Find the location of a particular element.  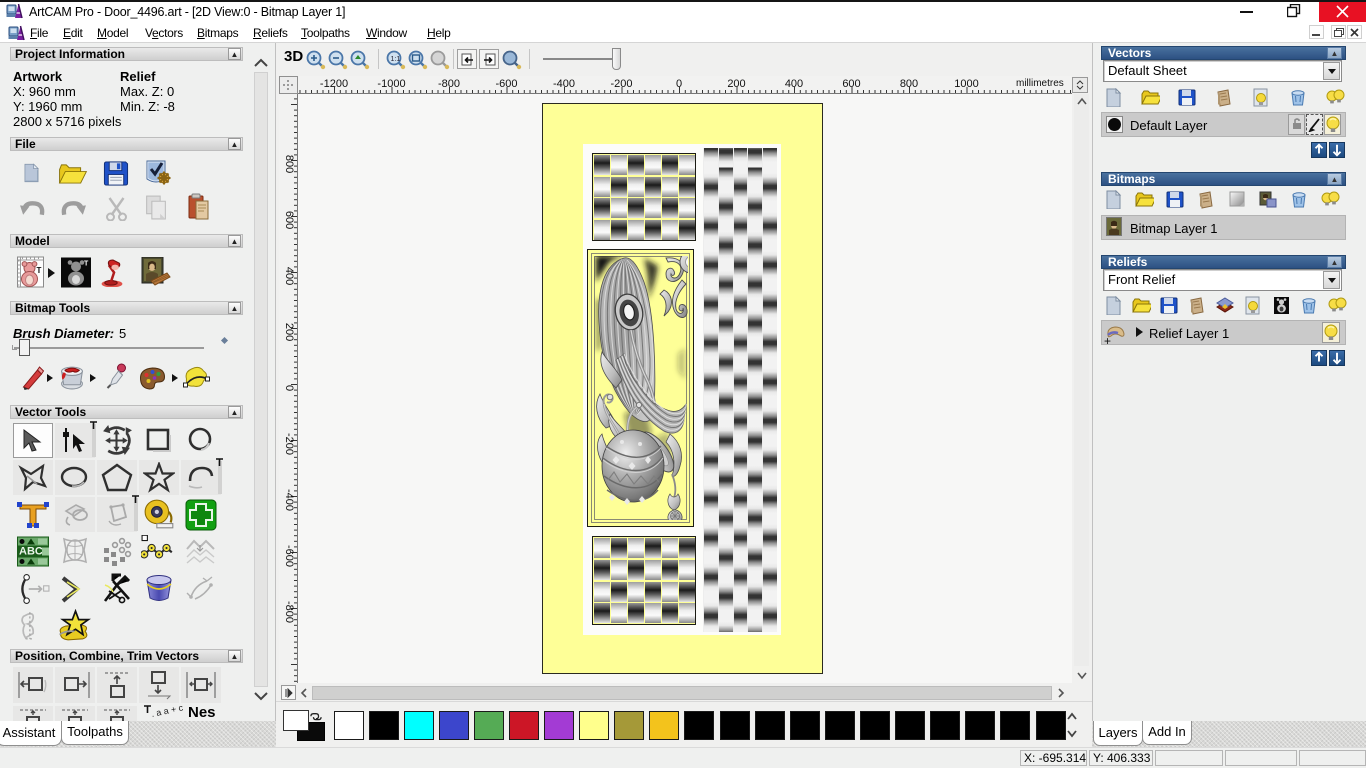

svg-text: 1:1 is located at coordinates (396, 59).